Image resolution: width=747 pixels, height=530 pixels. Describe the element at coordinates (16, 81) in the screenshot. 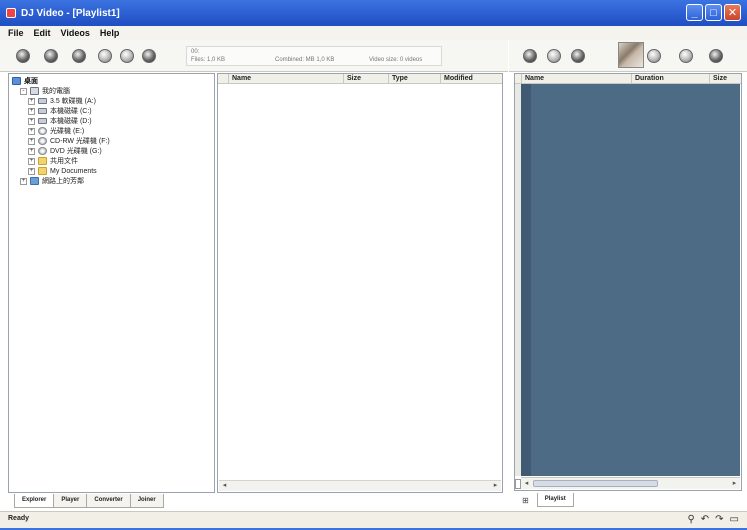

I see `desktop-icon` at that location.